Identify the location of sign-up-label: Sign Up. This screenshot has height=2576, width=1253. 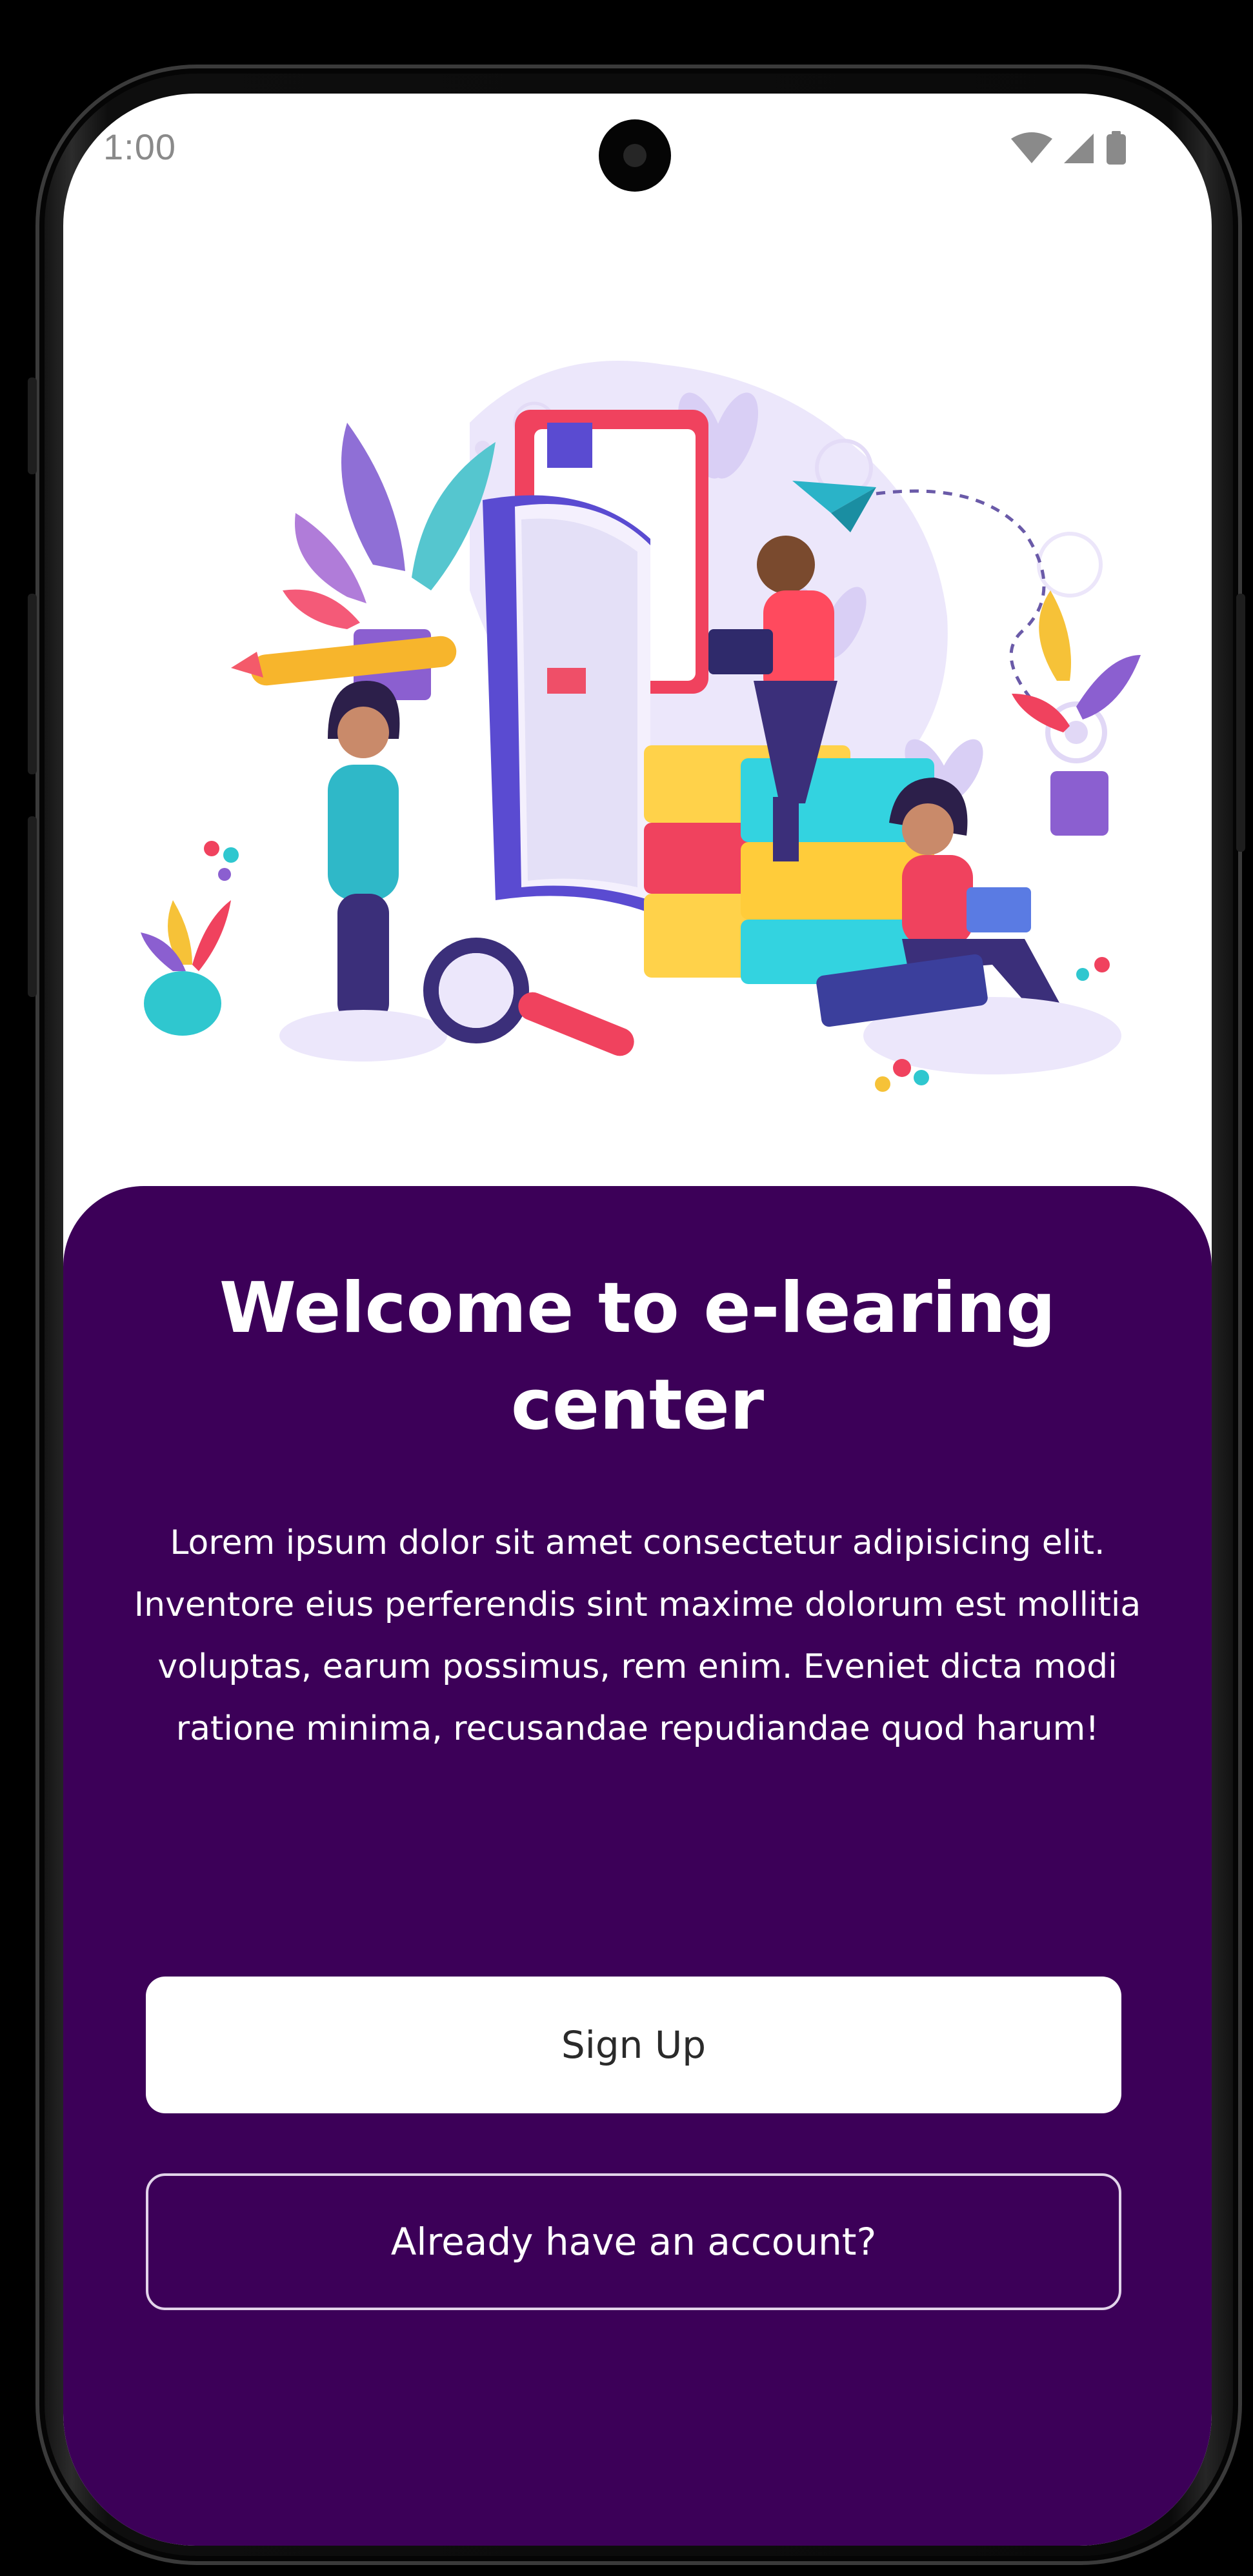
(634, 2045).